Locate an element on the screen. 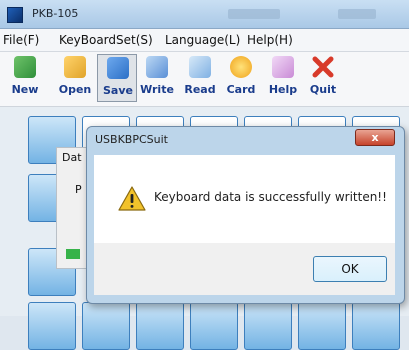 This screenshot has width=409, height=350. window-title: PKB-105 is located at coordinates (55, 13).